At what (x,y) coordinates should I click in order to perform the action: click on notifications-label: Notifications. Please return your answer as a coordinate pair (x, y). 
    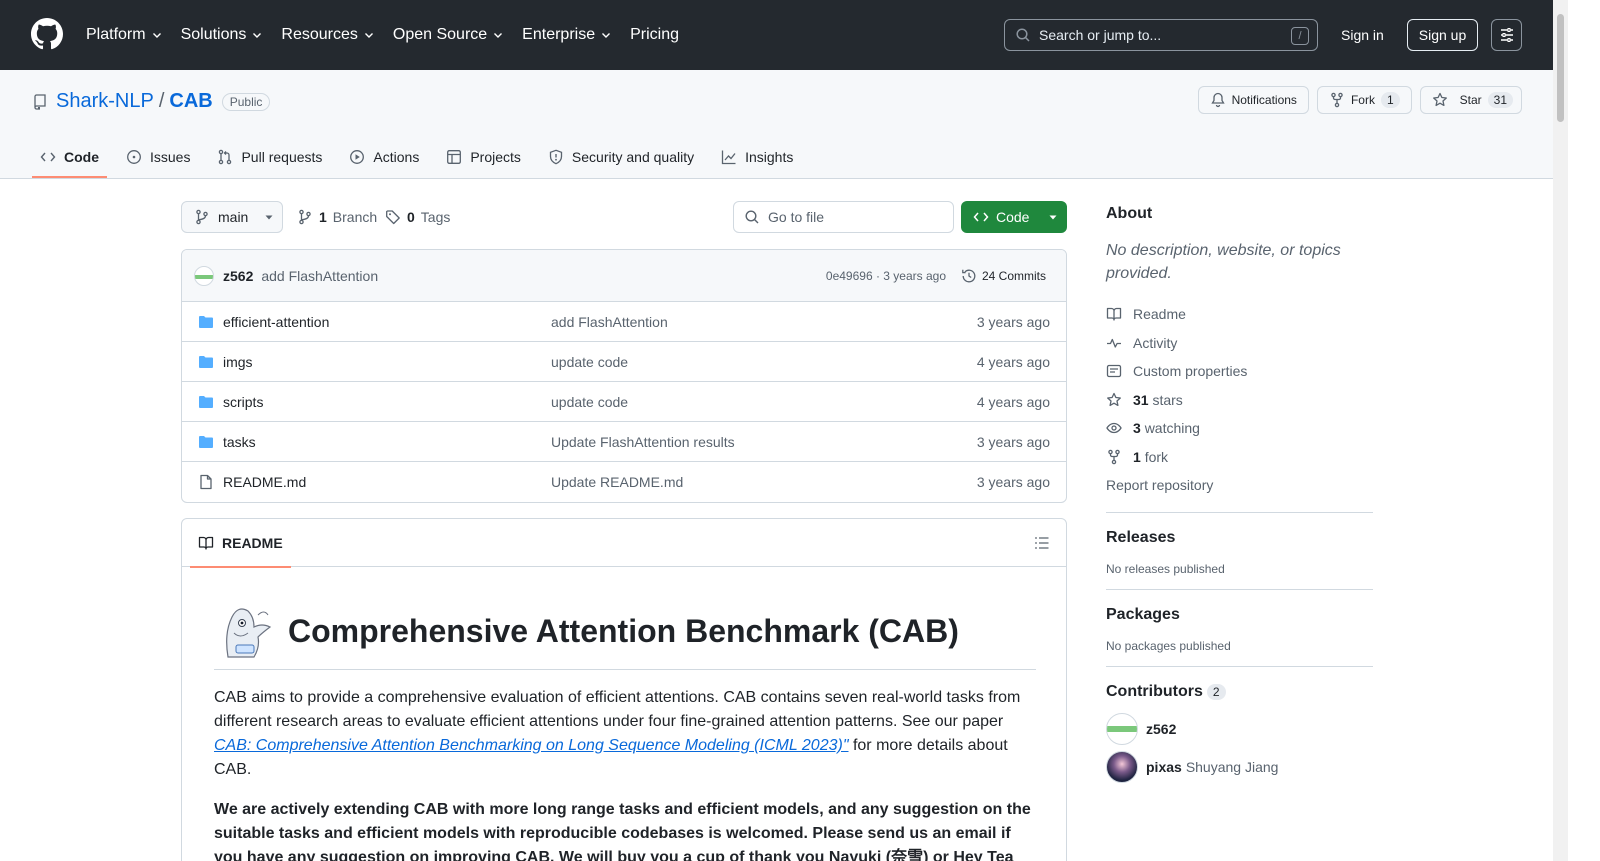
    Looking at the image, I should click on (1264, 100).